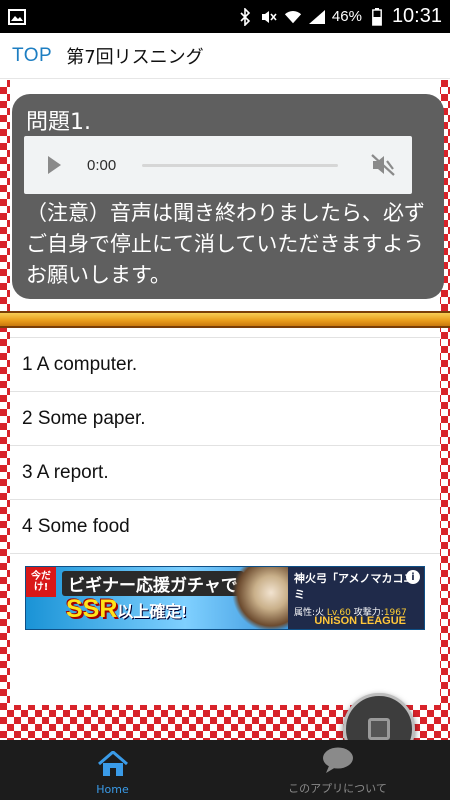  I want to click on image-icon, so click(17, 17).